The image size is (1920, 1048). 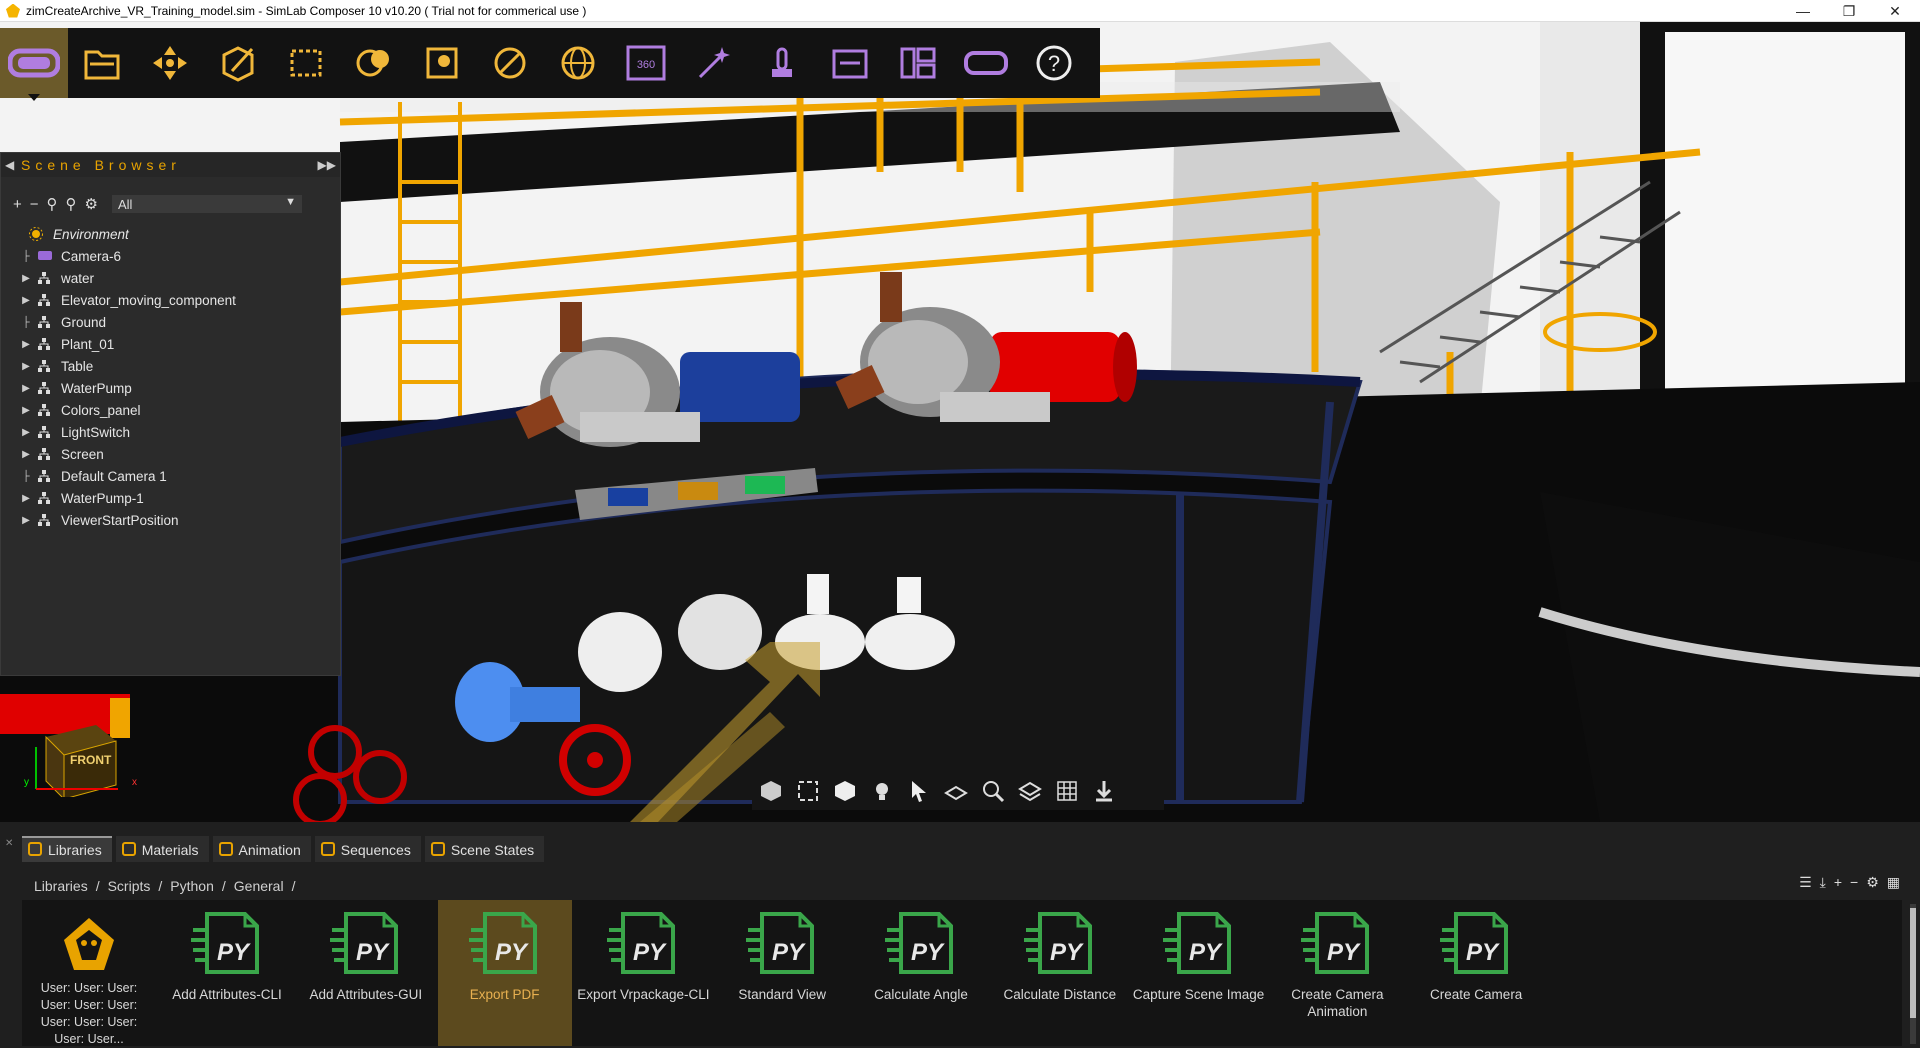 What do you see at coordinates (89, 973) in the screenshot?
I see `library-item: User: User: User: User` at bounding box center [89, 973].